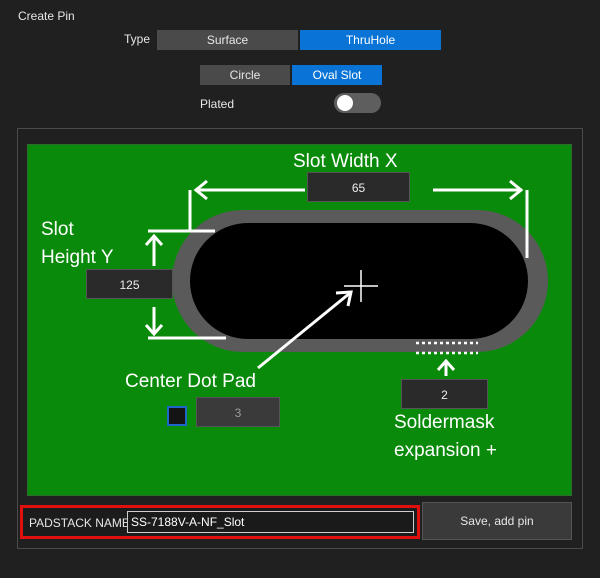 This screenshot has height=578, width=600. I want to click on slot-width-input: 65, so click(358, 187).